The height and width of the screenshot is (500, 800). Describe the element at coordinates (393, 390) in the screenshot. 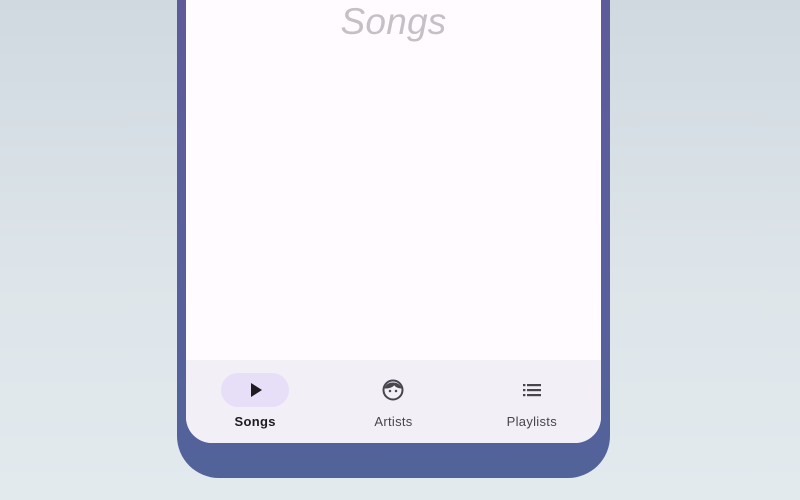

I see `face-icon` at that location.